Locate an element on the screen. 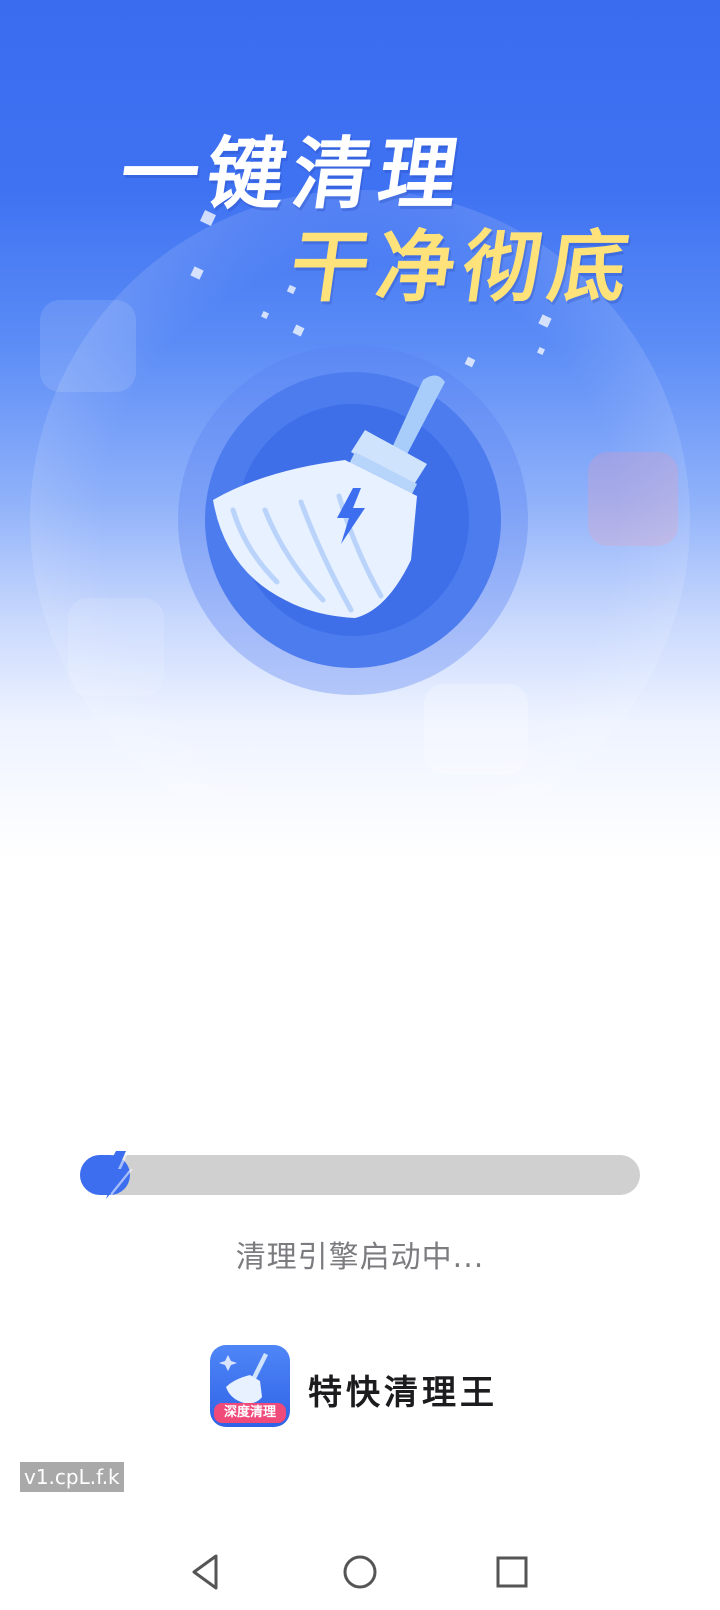 The height and width of the screenshot is (1610, 720). system-navigation-bar is located at coordinates (360, 1575).